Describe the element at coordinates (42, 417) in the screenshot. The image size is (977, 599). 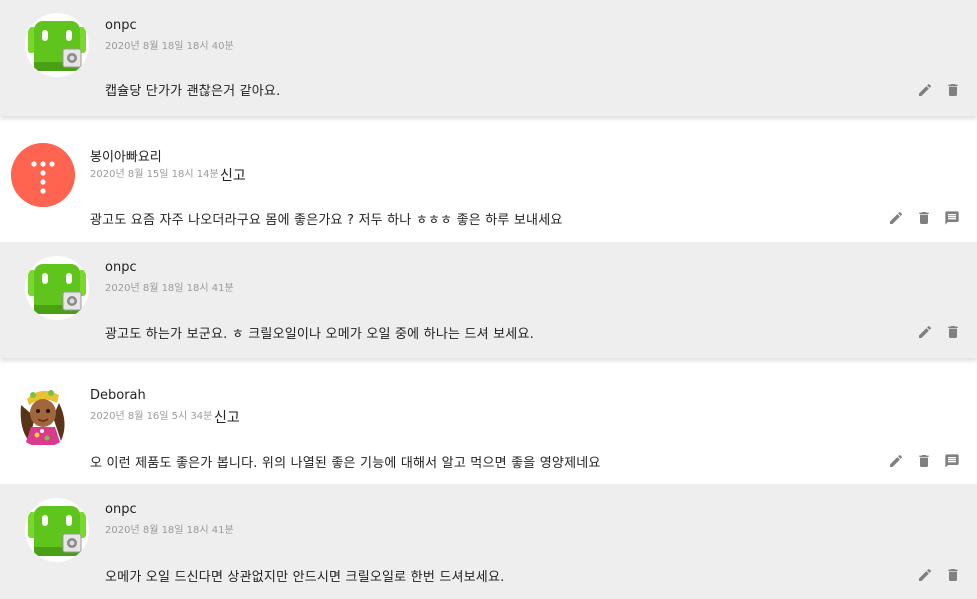
I see `cartoon-girl-avatar-icon` at that location.